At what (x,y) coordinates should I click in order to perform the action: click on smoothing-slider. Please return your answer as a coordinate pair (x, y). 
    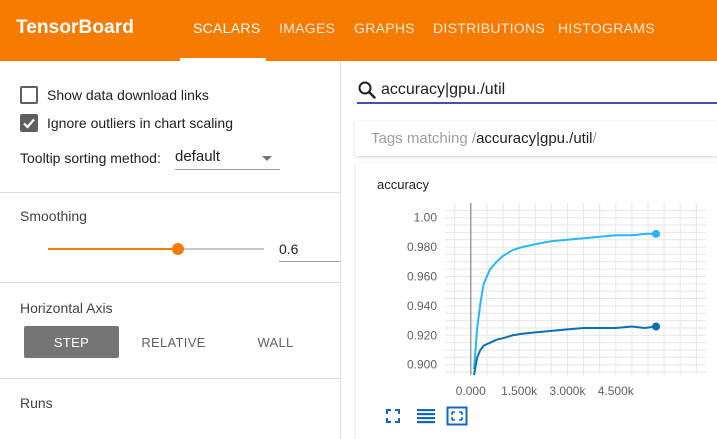
    Looking at the image, I should click on (156, 249).